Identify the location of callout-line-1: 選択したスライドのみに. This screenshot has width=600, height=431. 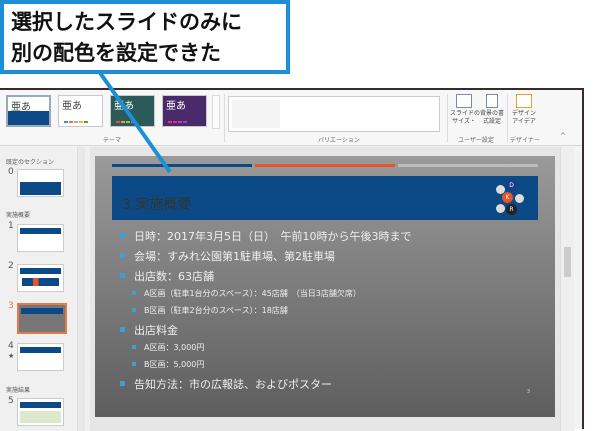
(126, 22).